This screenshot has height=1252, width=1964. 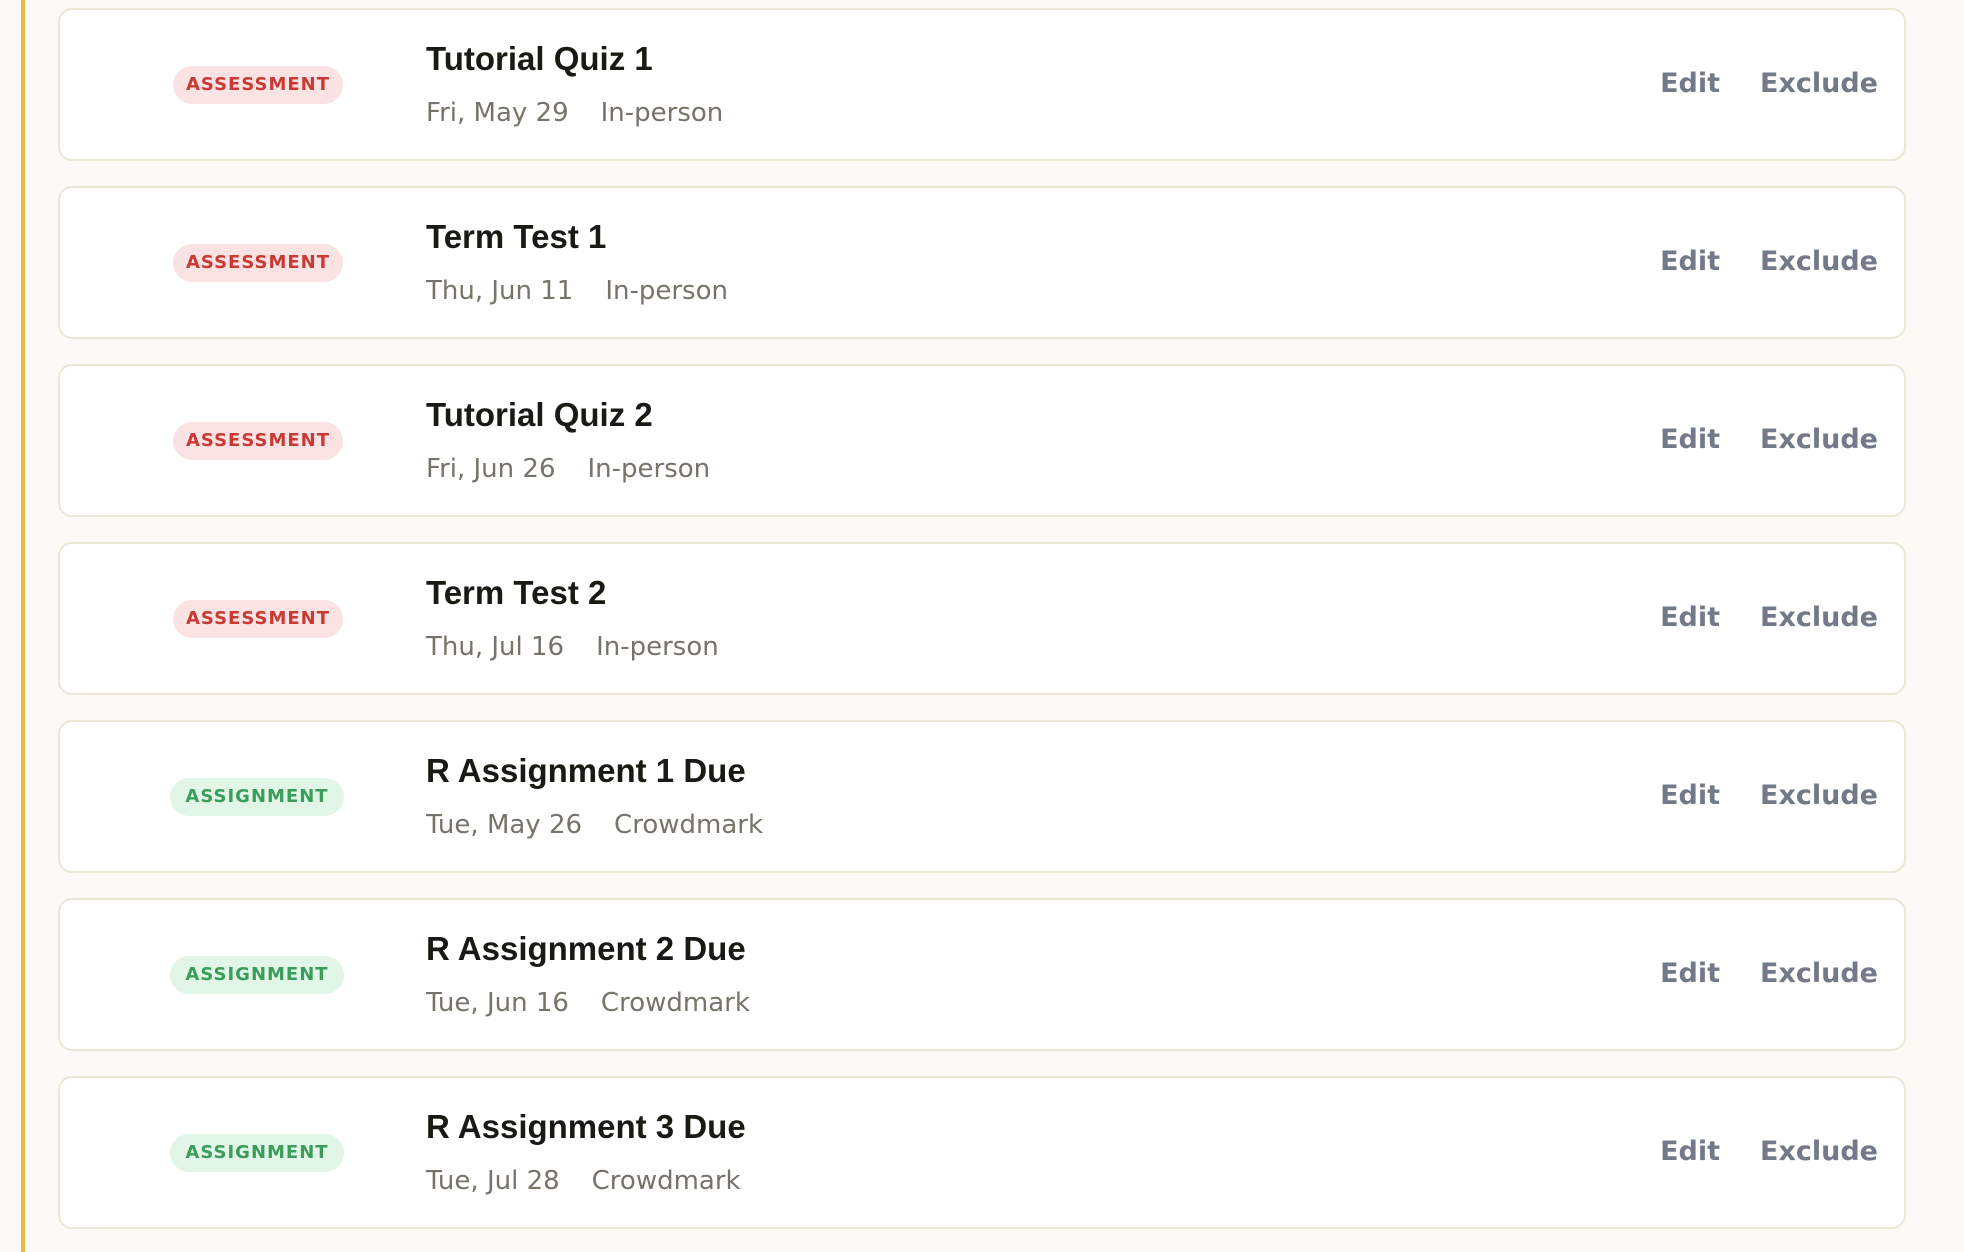 What do you see at coordinates (493, 1181) in the screenshot?
I see `event-date: Tue, Jul 28` at bounding box center [493, 1181].